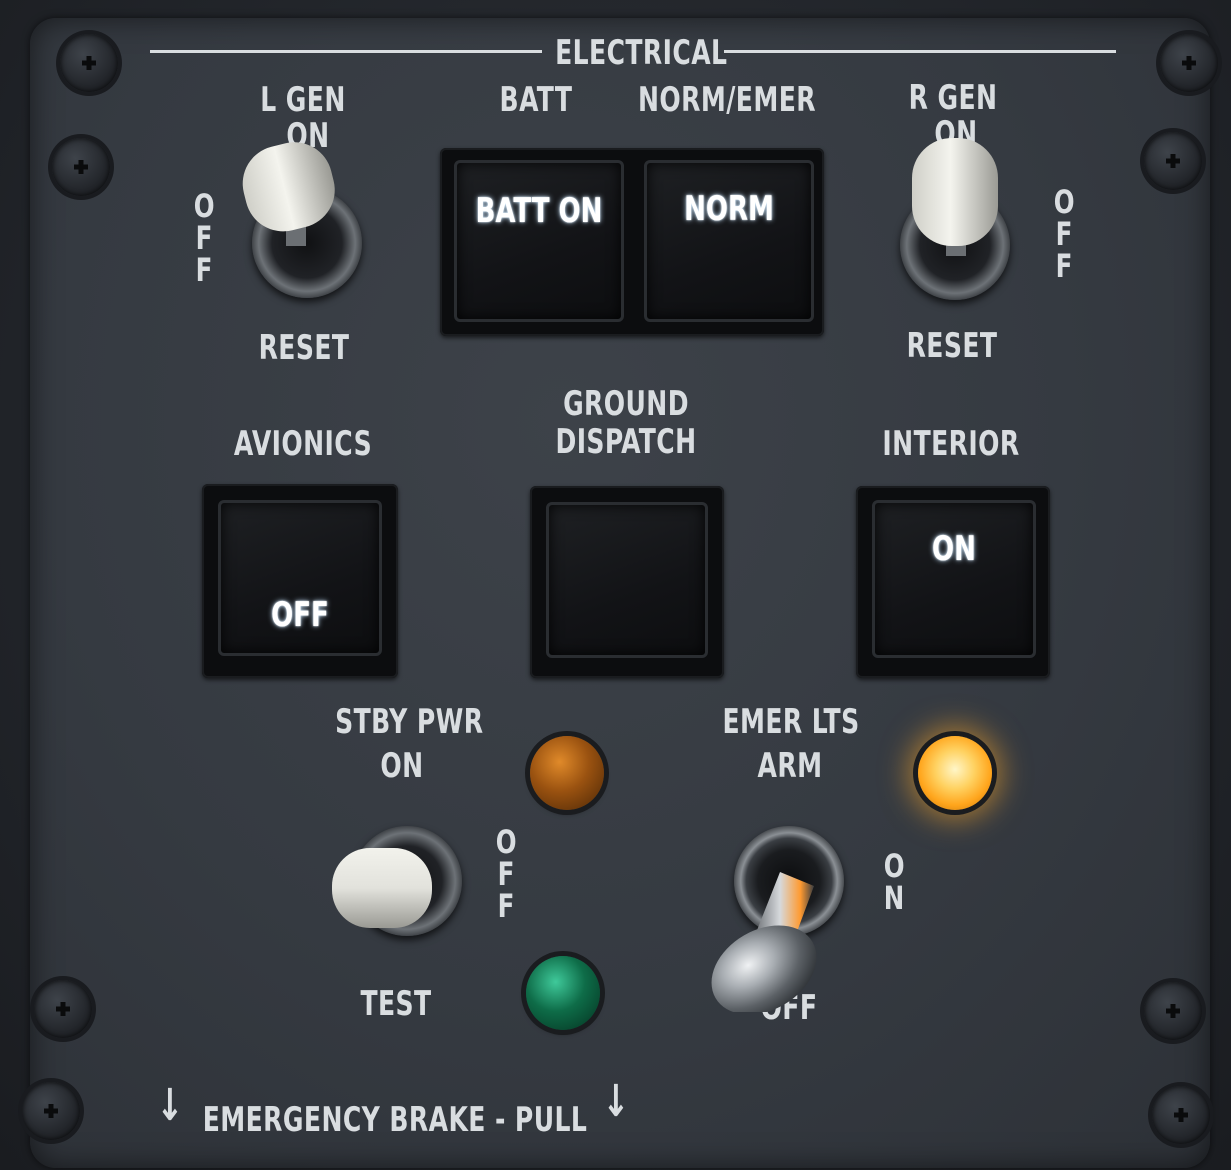 This screenshot has height=1170, width=1231. I want to click on r-gen-reset-label: RESET, so click(952, 346).